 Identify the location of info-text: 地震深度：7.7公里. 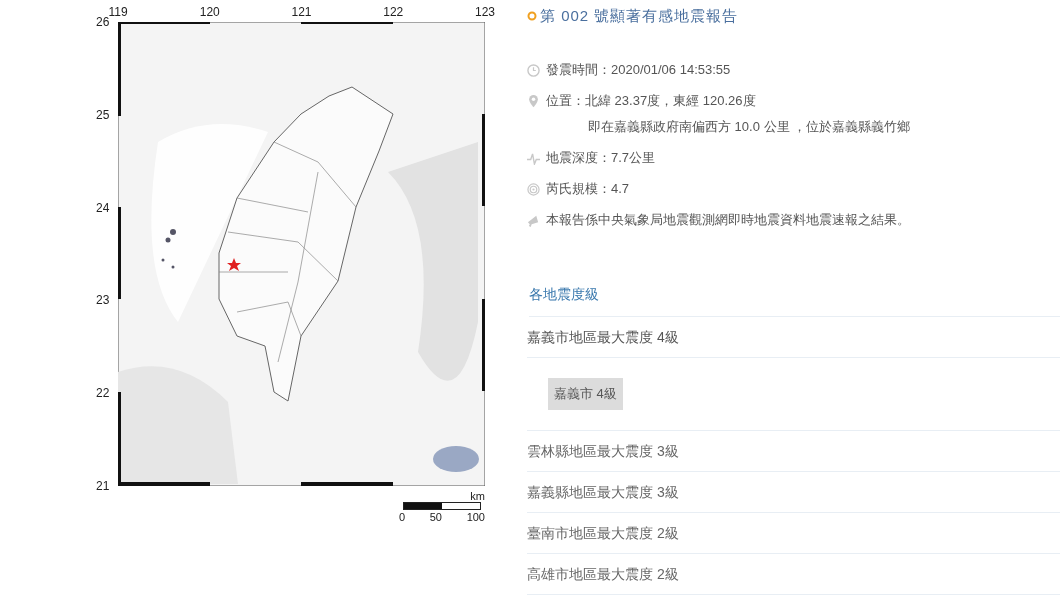
(601, 158).